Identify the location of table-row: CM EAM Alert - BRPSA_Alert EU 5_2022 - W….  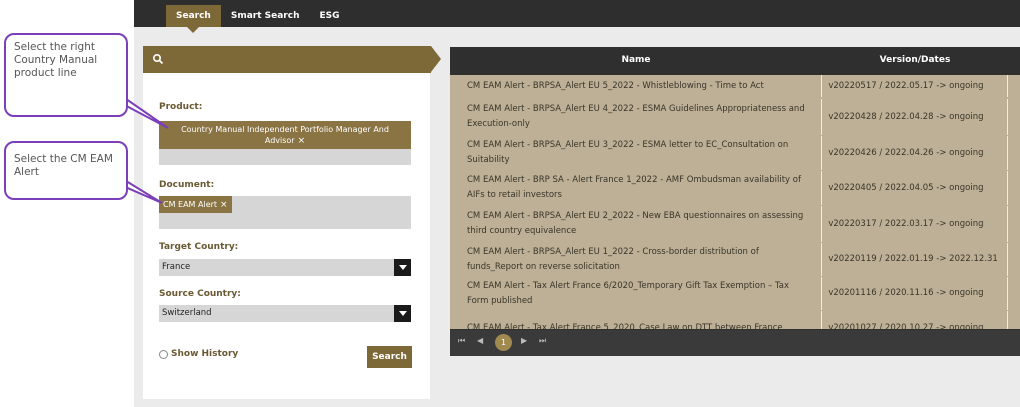
(735, 86).